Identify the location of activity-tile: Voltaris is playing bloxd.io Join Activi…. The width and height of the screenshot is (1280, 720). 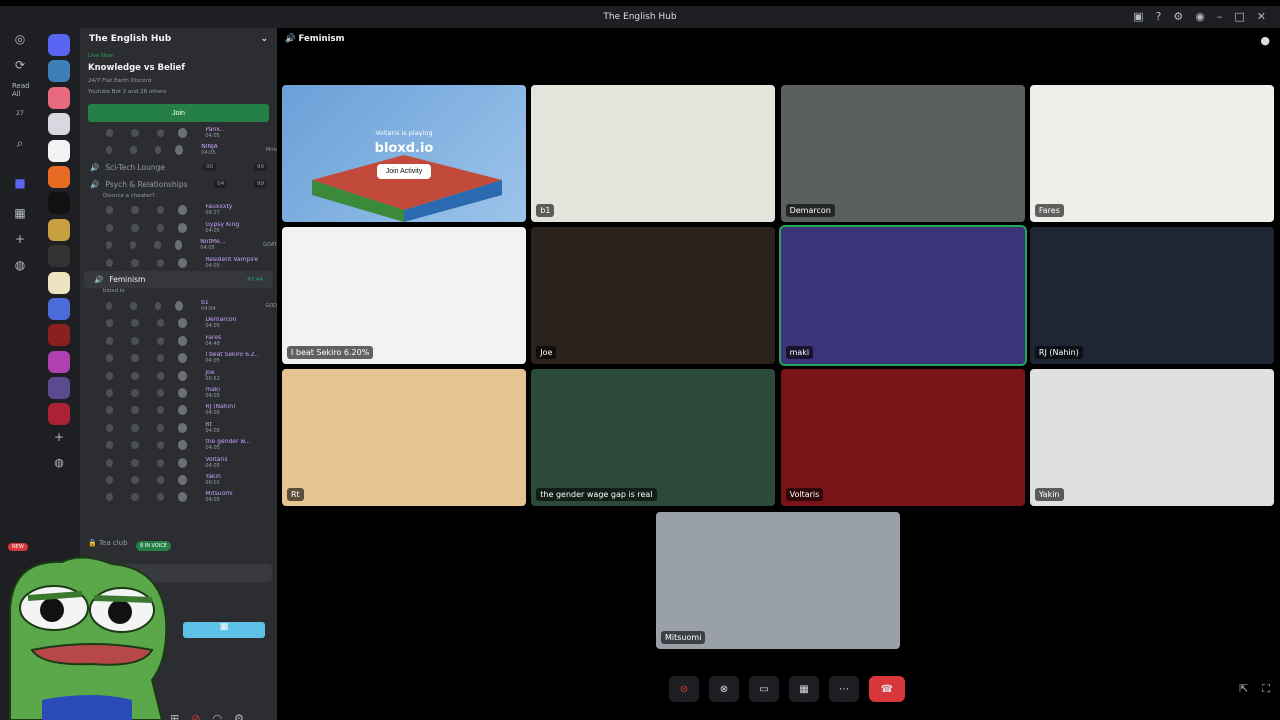
(404, 153).